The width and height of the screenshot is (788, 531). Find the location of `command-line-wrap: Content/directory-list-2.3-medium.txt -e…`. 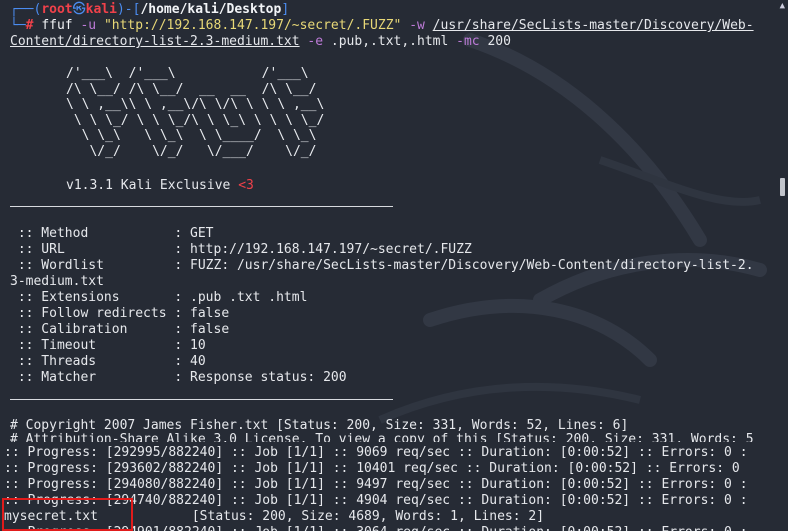

command-line-wrap: Content/directory-list-2.3-medium.txt -e… is located at coordinates (260, 42).